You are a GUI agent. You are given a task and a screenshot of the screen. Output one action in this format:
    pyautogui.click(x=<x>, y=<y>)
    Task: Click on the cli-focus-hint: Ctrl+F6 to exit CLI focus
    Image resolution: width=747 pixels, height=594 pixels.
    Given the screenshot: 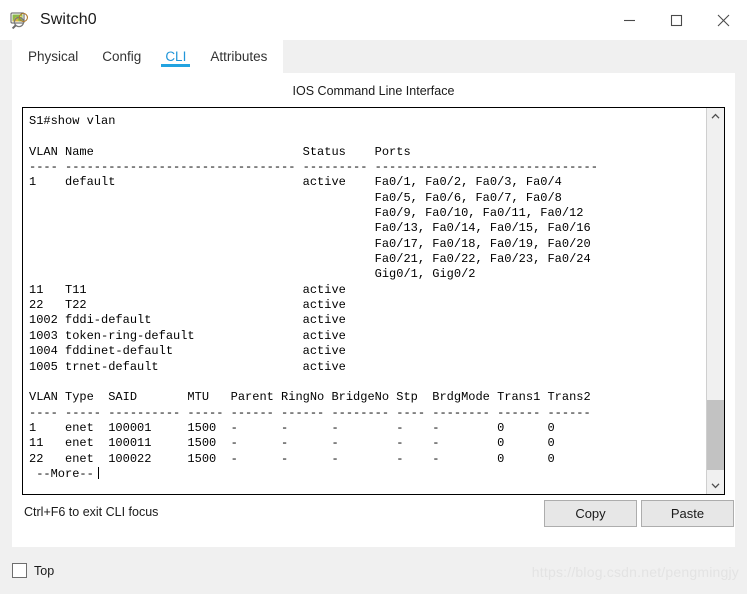 What is the action you would take?
    pyautogui.click(x=91, y=512)
    